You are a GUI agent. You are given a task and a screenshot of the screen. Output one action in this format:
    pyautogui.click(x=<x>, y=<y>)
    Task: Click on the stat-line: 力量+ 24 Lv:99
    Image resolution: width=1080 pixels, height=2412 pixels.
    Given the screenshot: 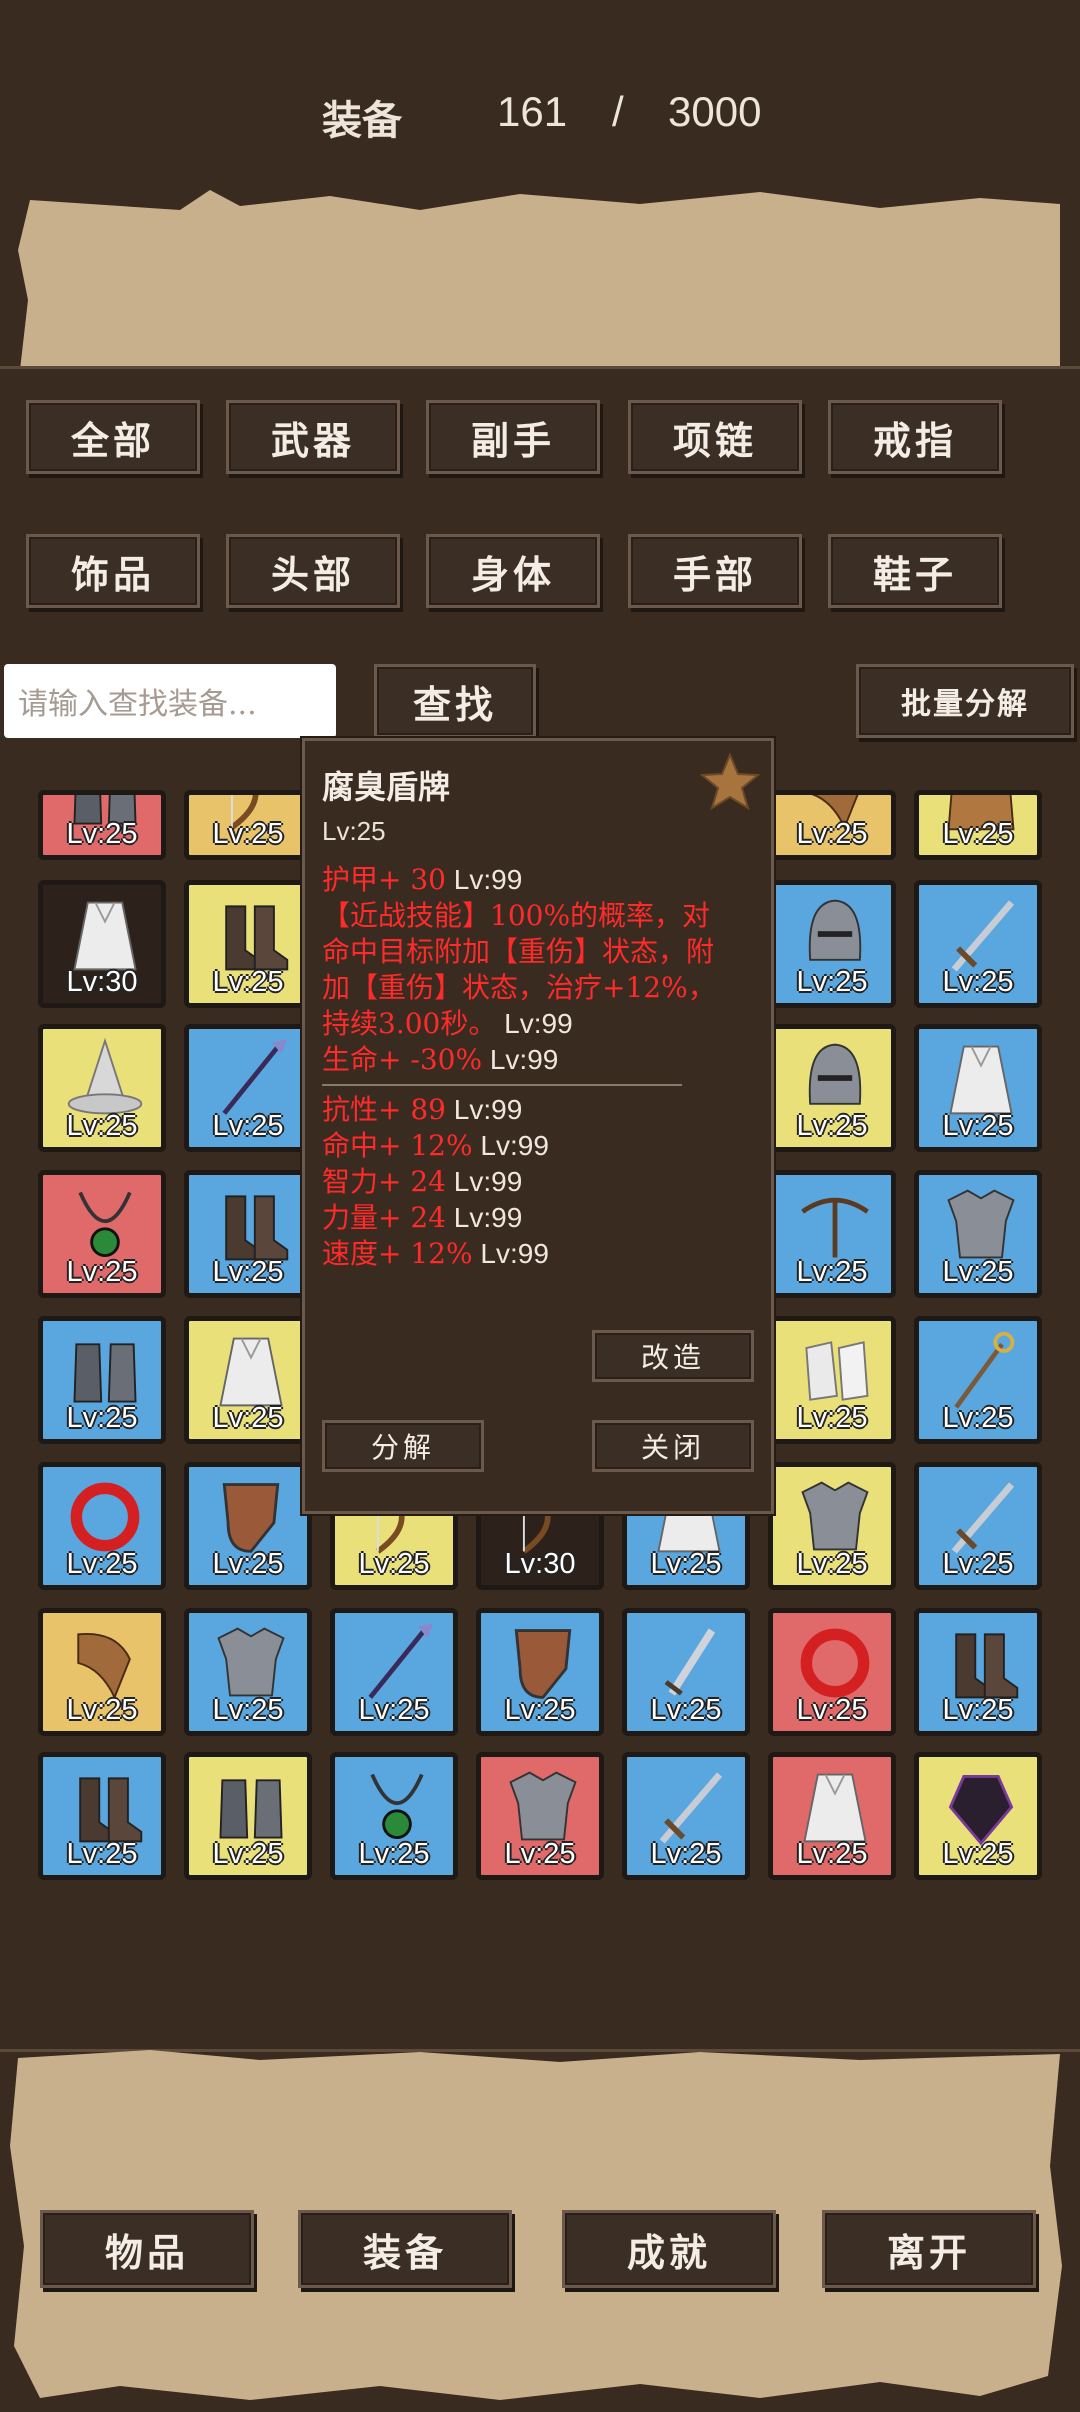 What is the action you would take?
    pyautogui.click(x=422, y=1218)
    